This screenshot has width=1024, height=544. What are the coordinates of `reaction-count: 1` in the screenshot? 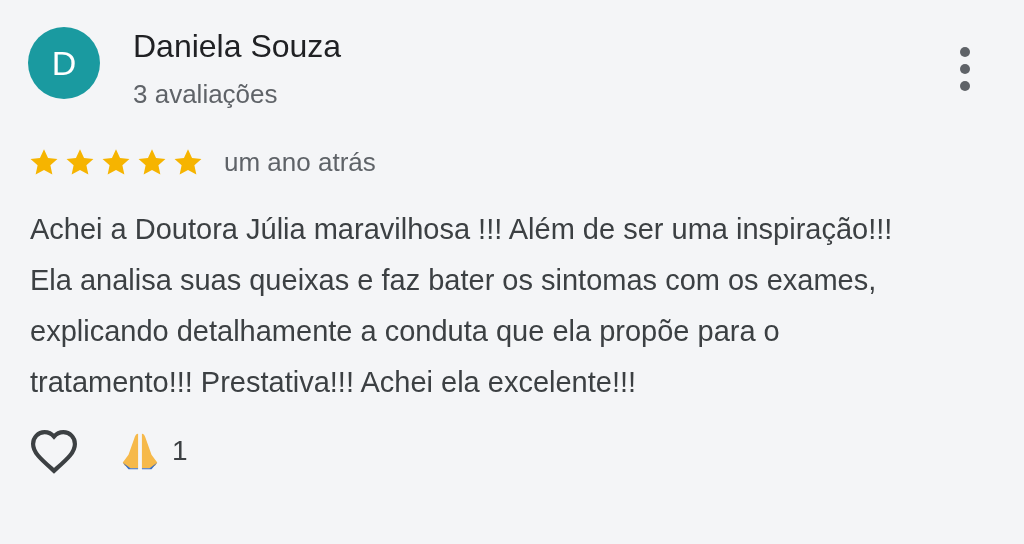 It's located at (180, 451).